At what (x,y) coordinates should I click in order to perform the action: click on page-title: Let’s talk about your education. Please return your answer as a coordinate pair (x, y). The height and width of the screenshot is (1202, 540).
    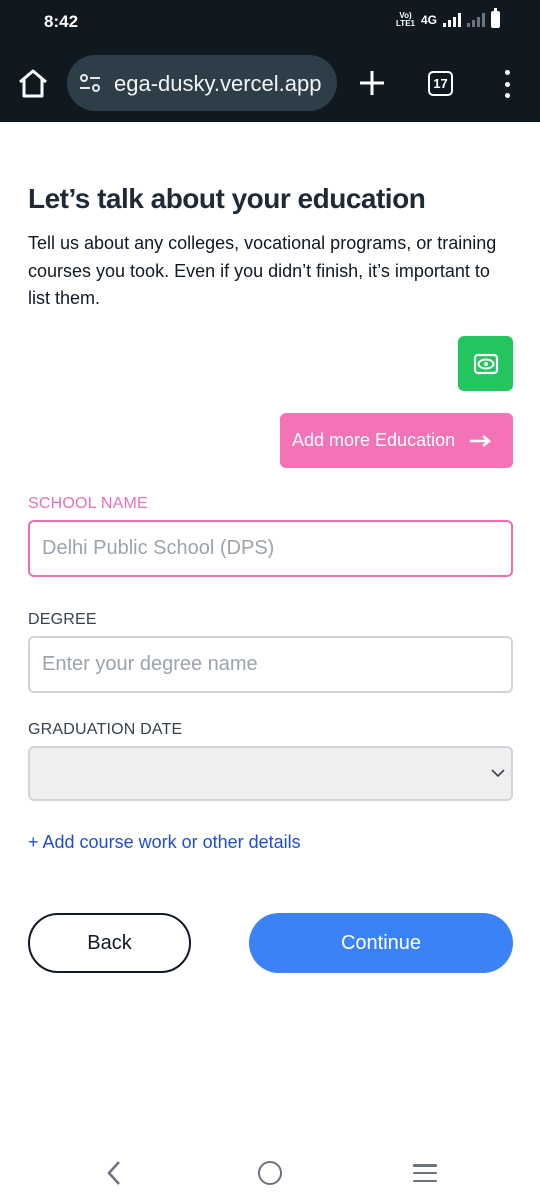
    Looking at the image, I should click on (227, 198).